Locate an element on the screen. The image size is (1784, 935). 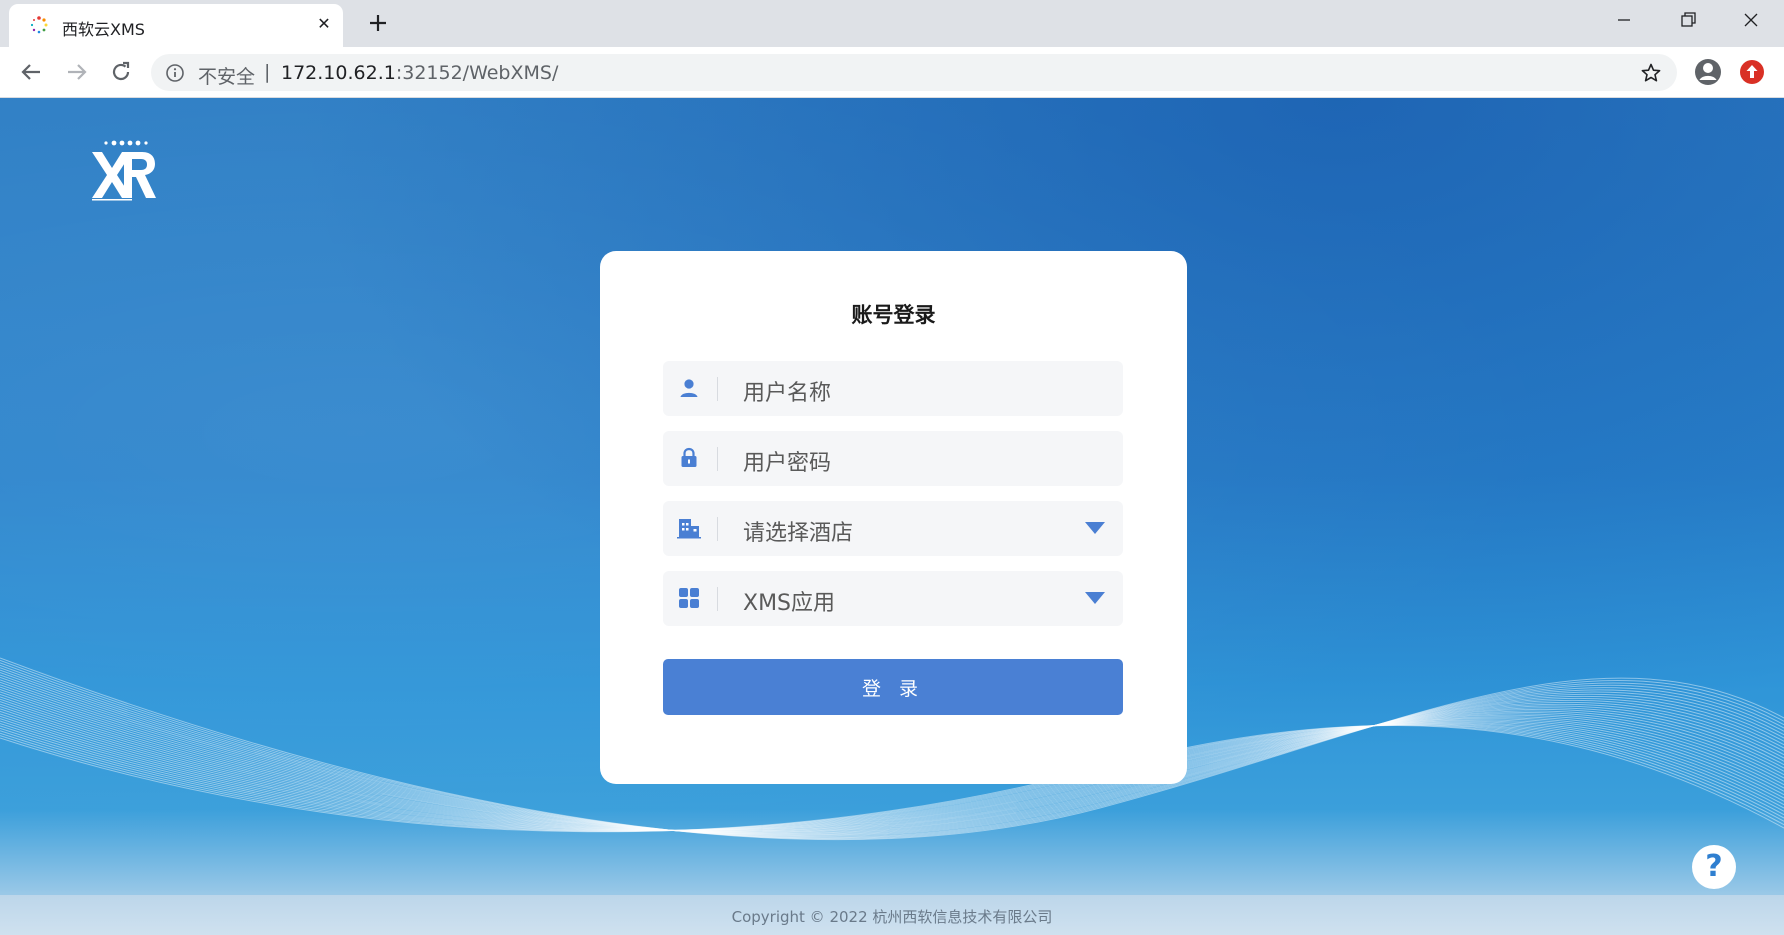
login-button-label: 登 录 is located at coordinates (893, 689).